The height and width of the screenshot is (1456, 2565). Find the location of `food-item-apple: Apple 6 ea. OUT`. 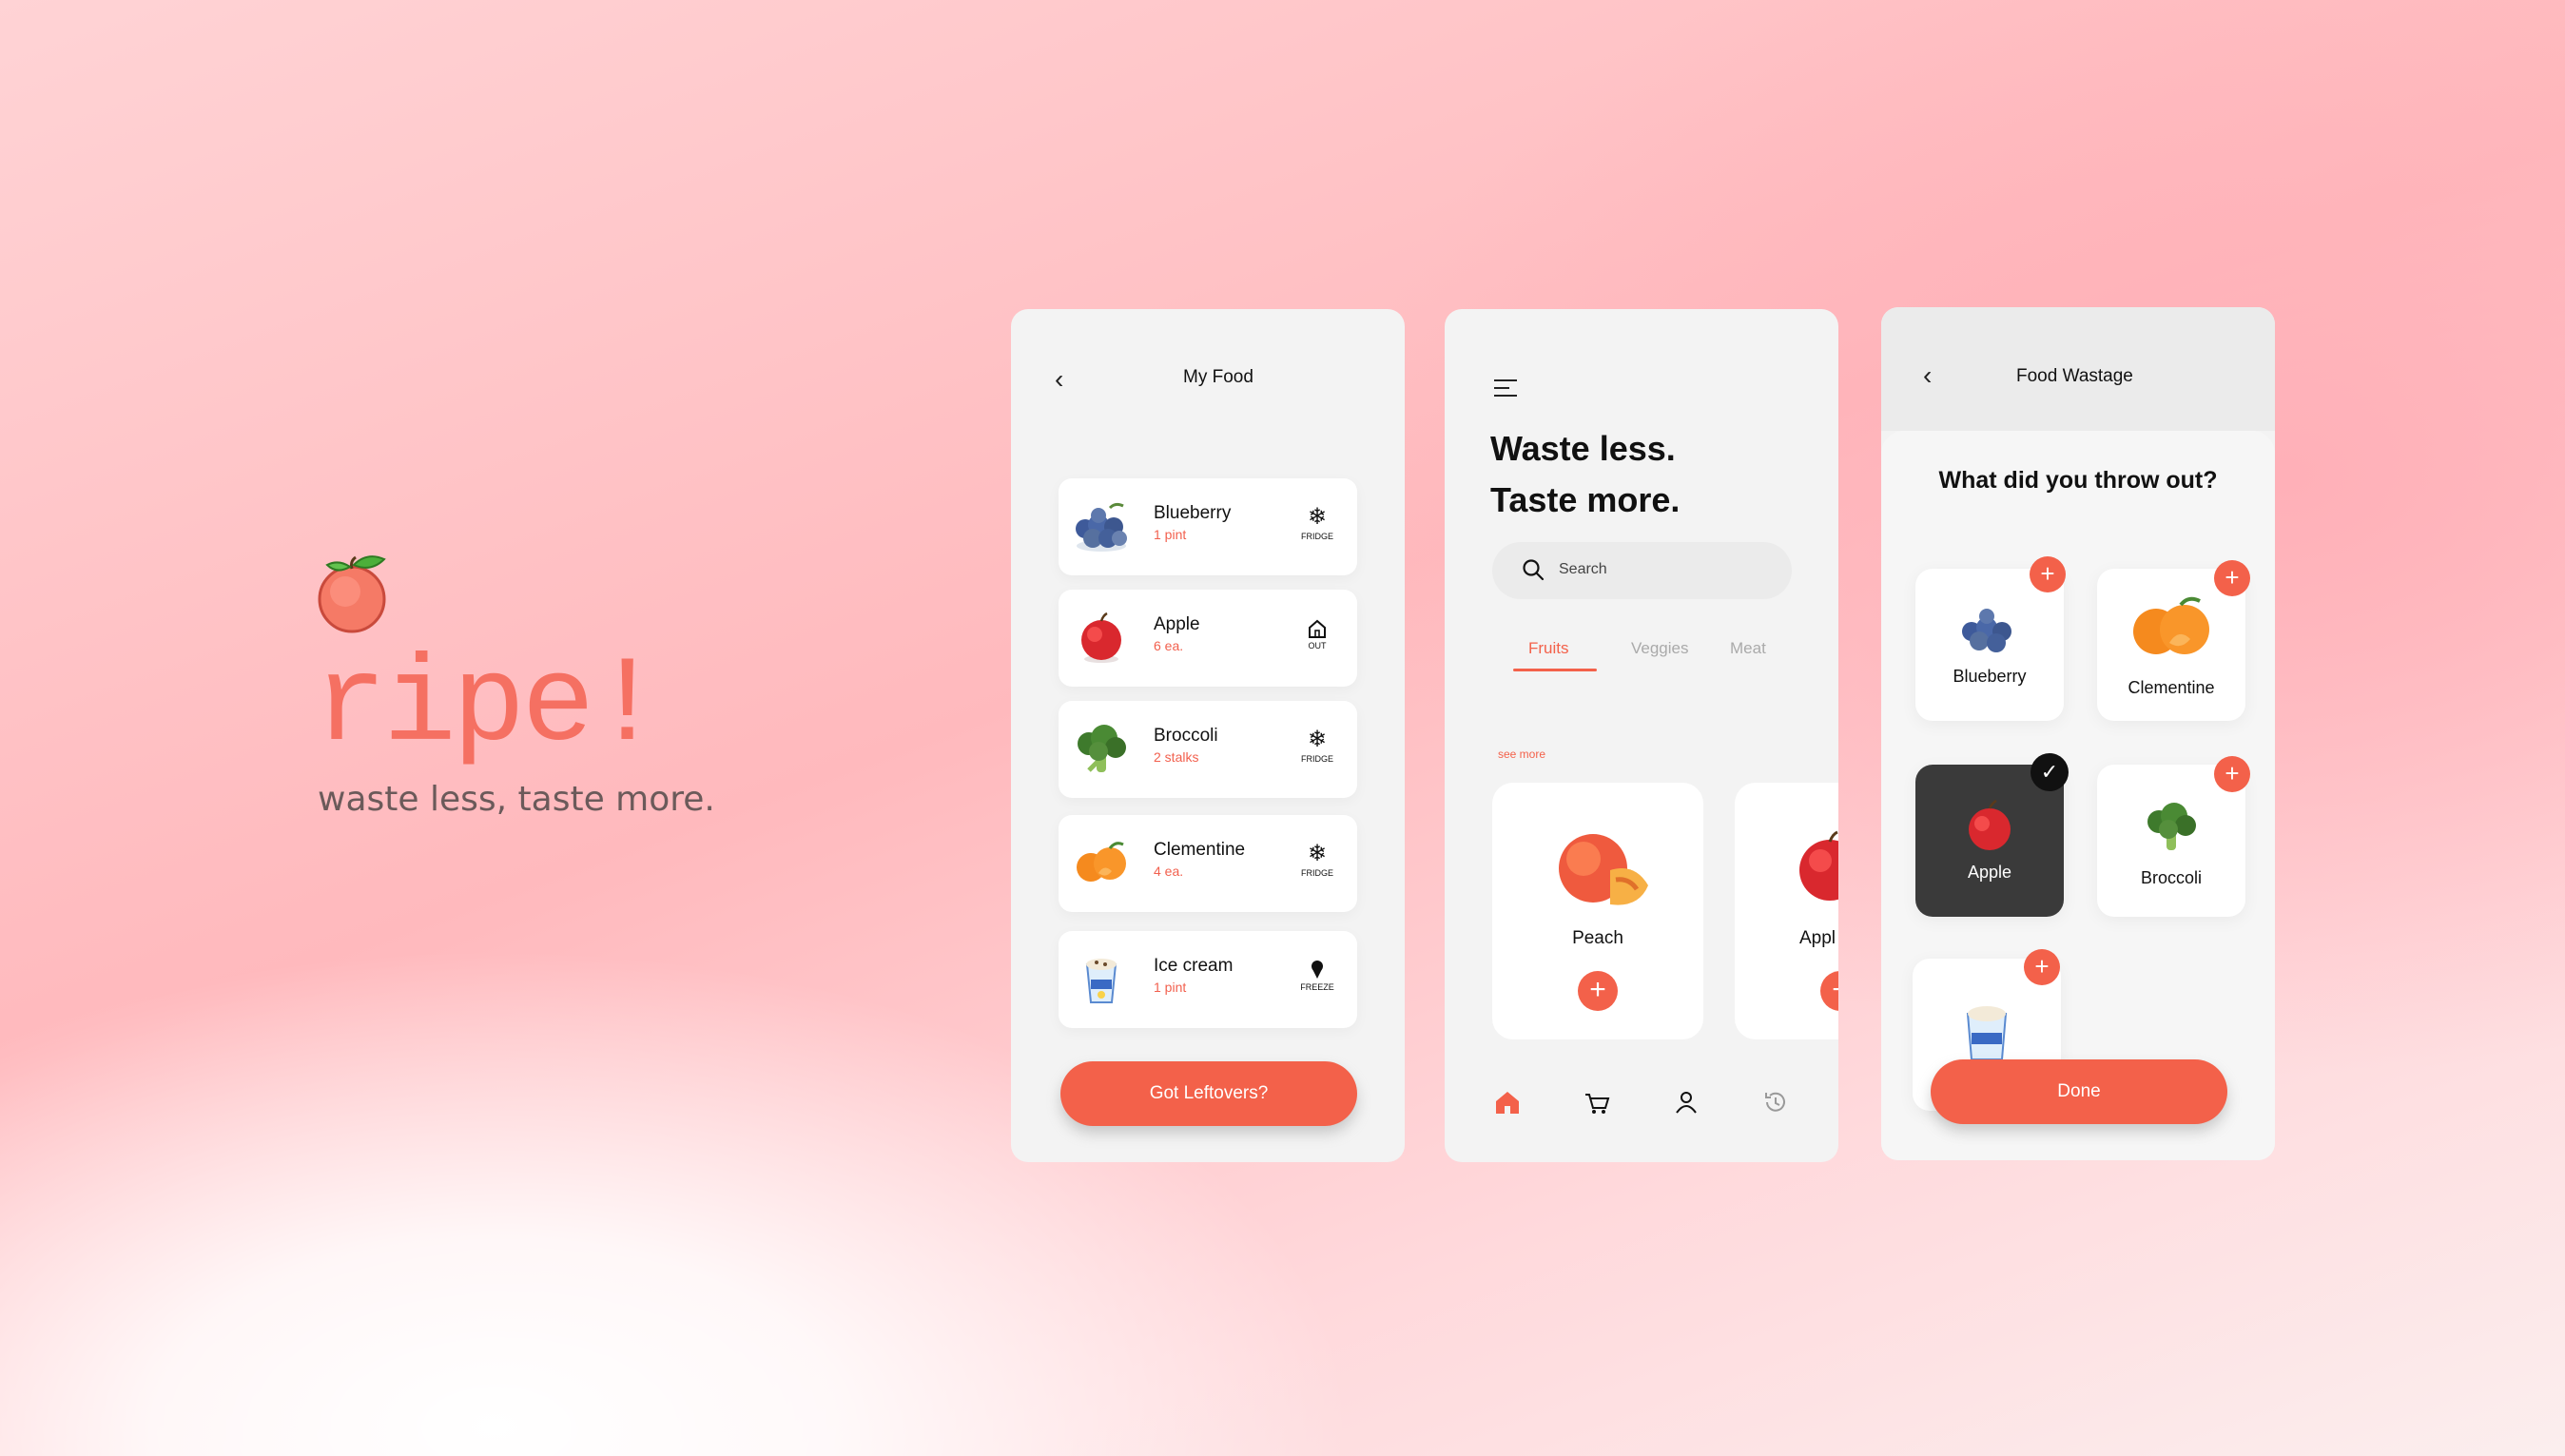

food-item-apple: Apple 6 ea. OUT is located at coordinates (1208, 638).